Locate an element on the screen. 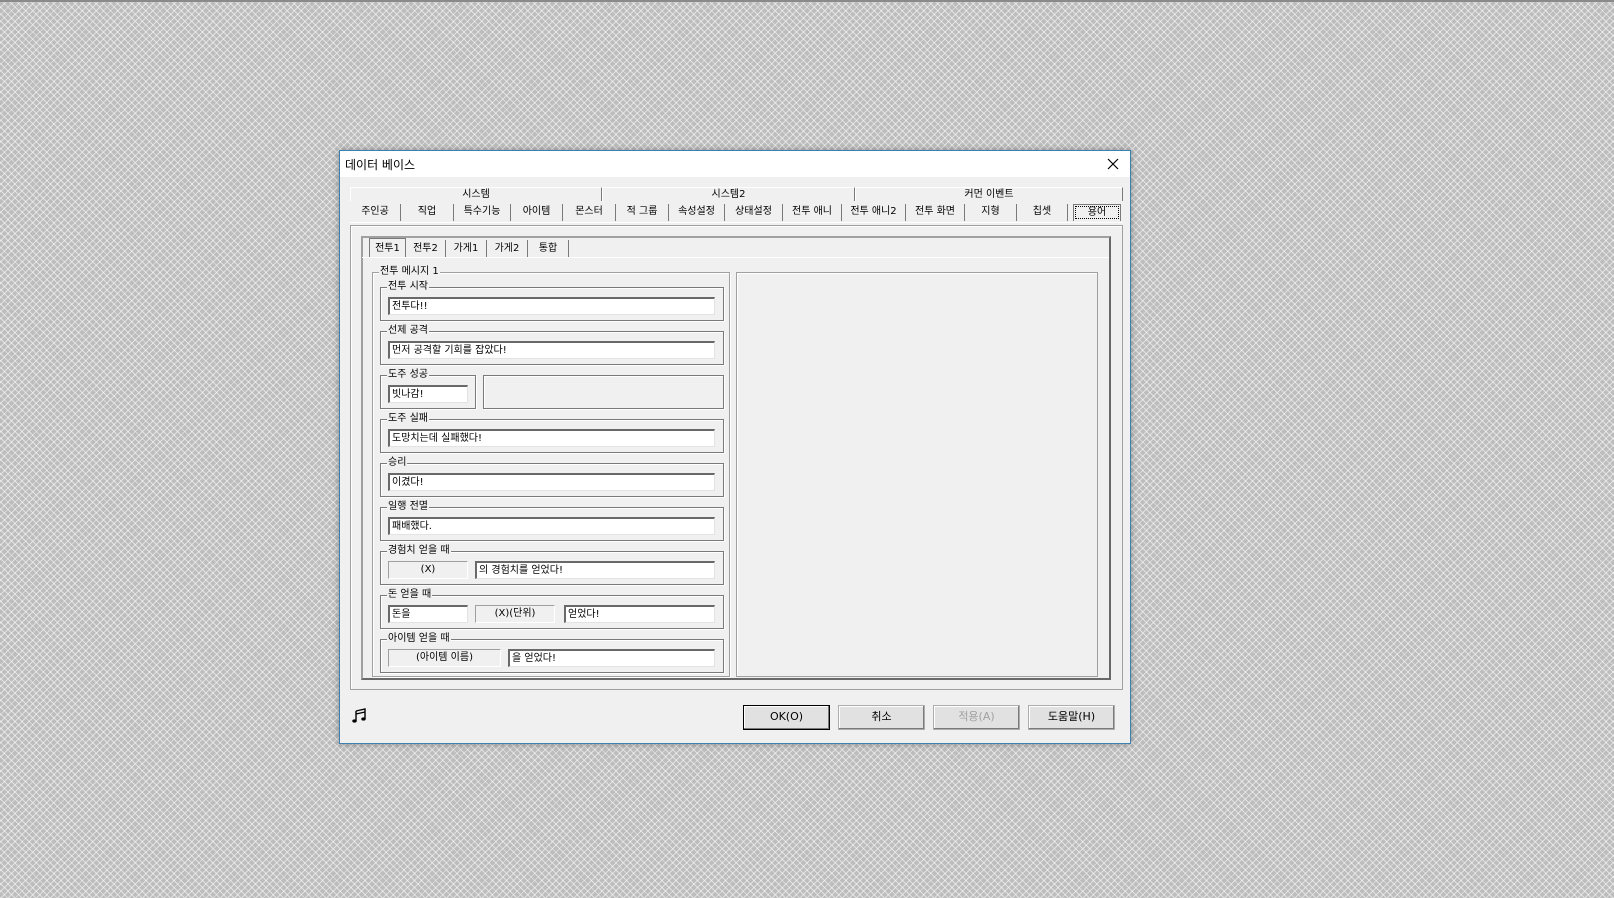 The width and height of the screenshot is (1614, 898). defeat-input: 패배했다. is located at coordinates (551, 526).